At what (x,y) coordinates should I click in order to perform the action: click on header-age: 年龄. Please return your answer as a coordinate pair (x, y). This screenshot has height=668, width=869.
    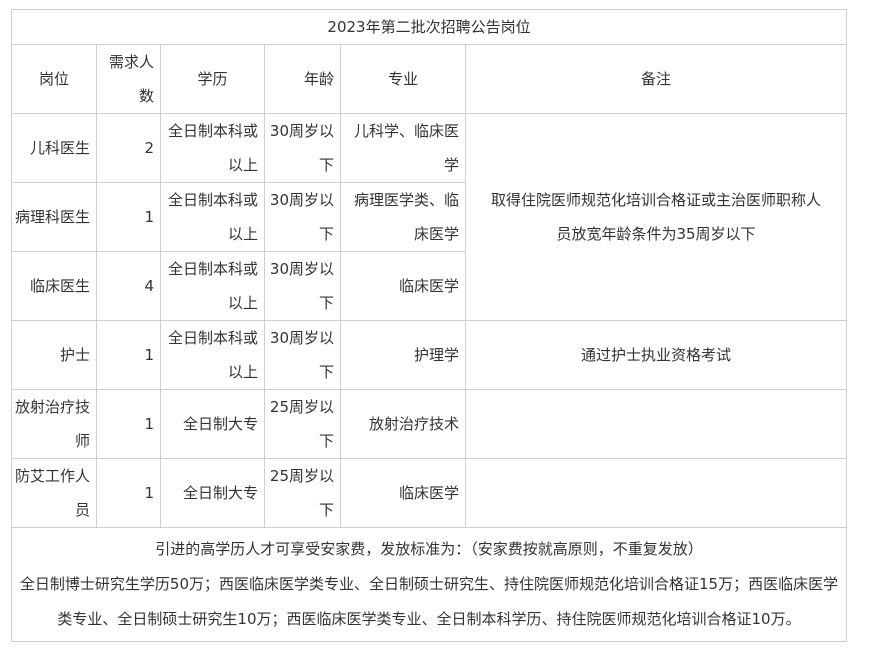
    Looking at the image, I should click on (302, 79).